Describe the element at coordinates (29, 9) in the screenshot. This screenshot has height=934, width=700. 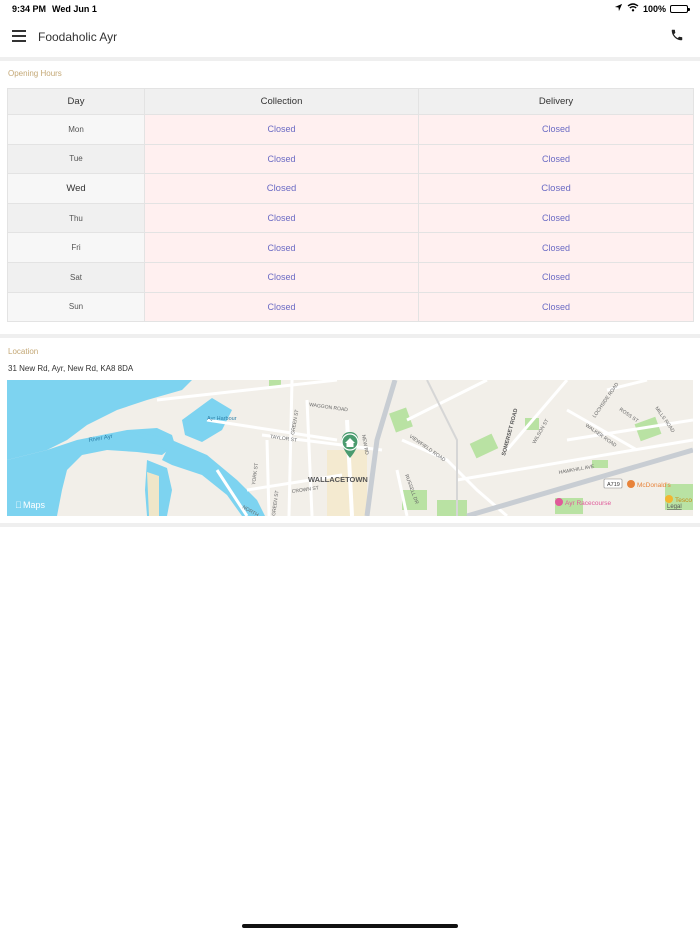
I see `status-time: 9:34 PM` at that location.